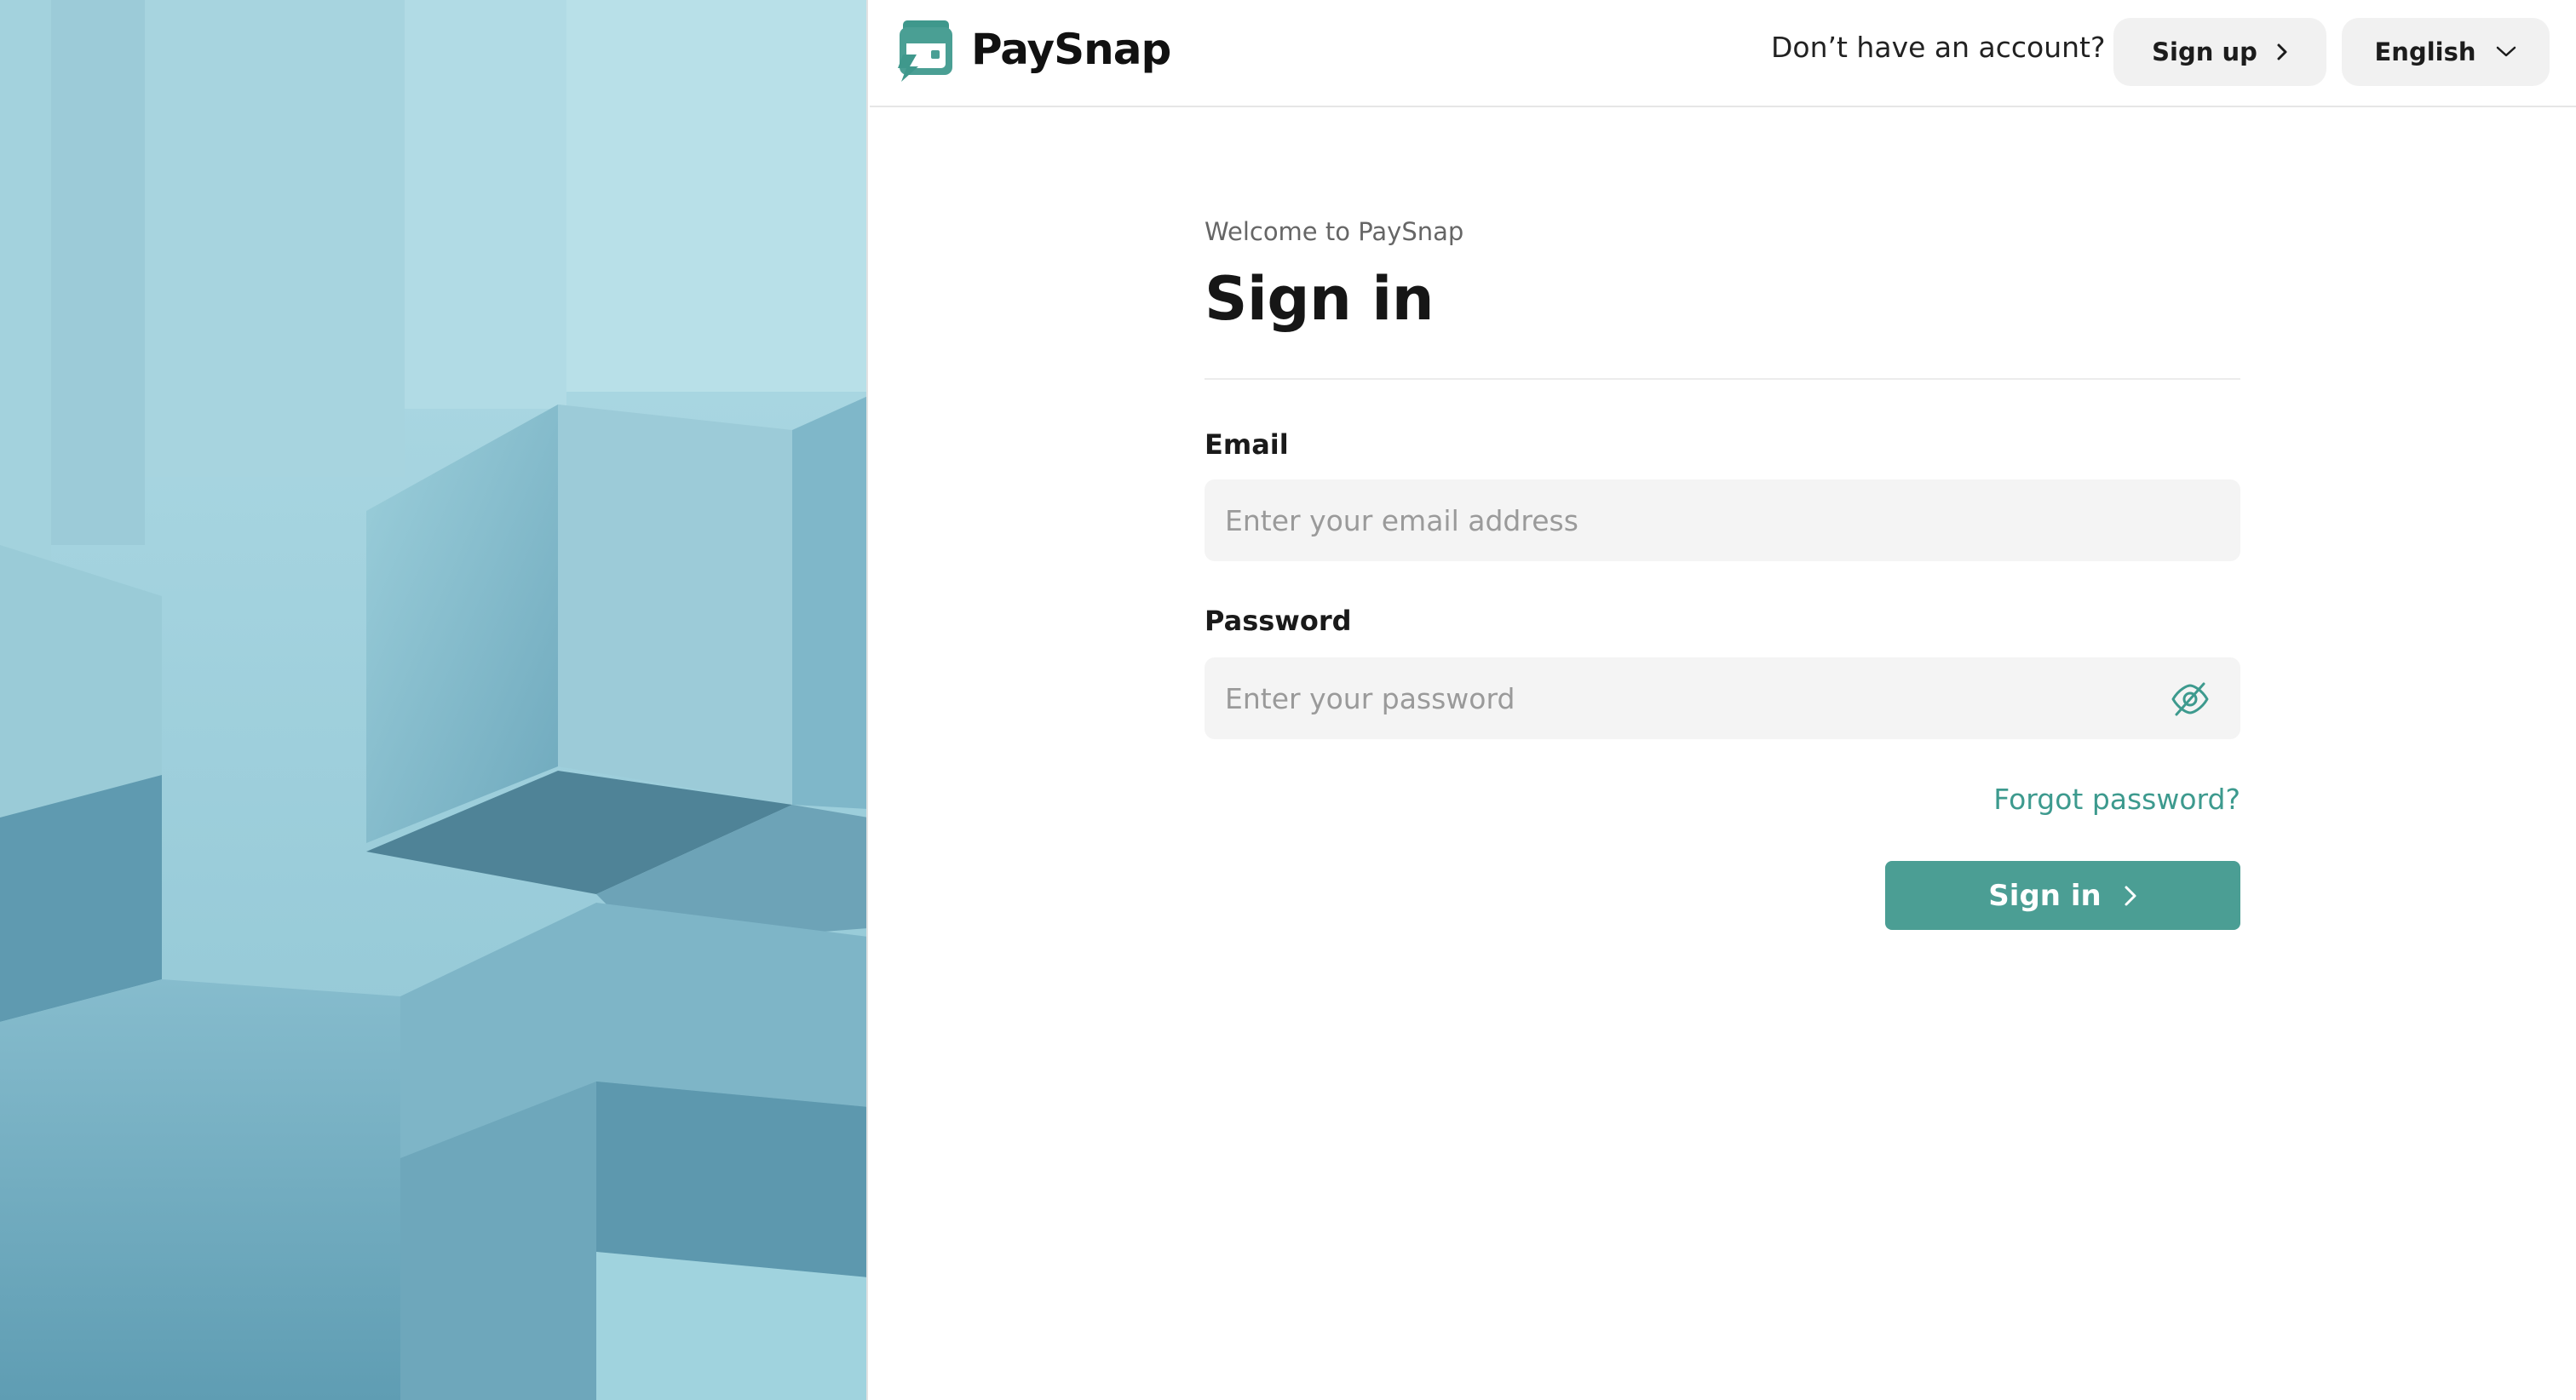  What do you see at coordinates (2190, 699) in the screenshot?
I see `eye-off-icon` at bounding box center [2190, 699].